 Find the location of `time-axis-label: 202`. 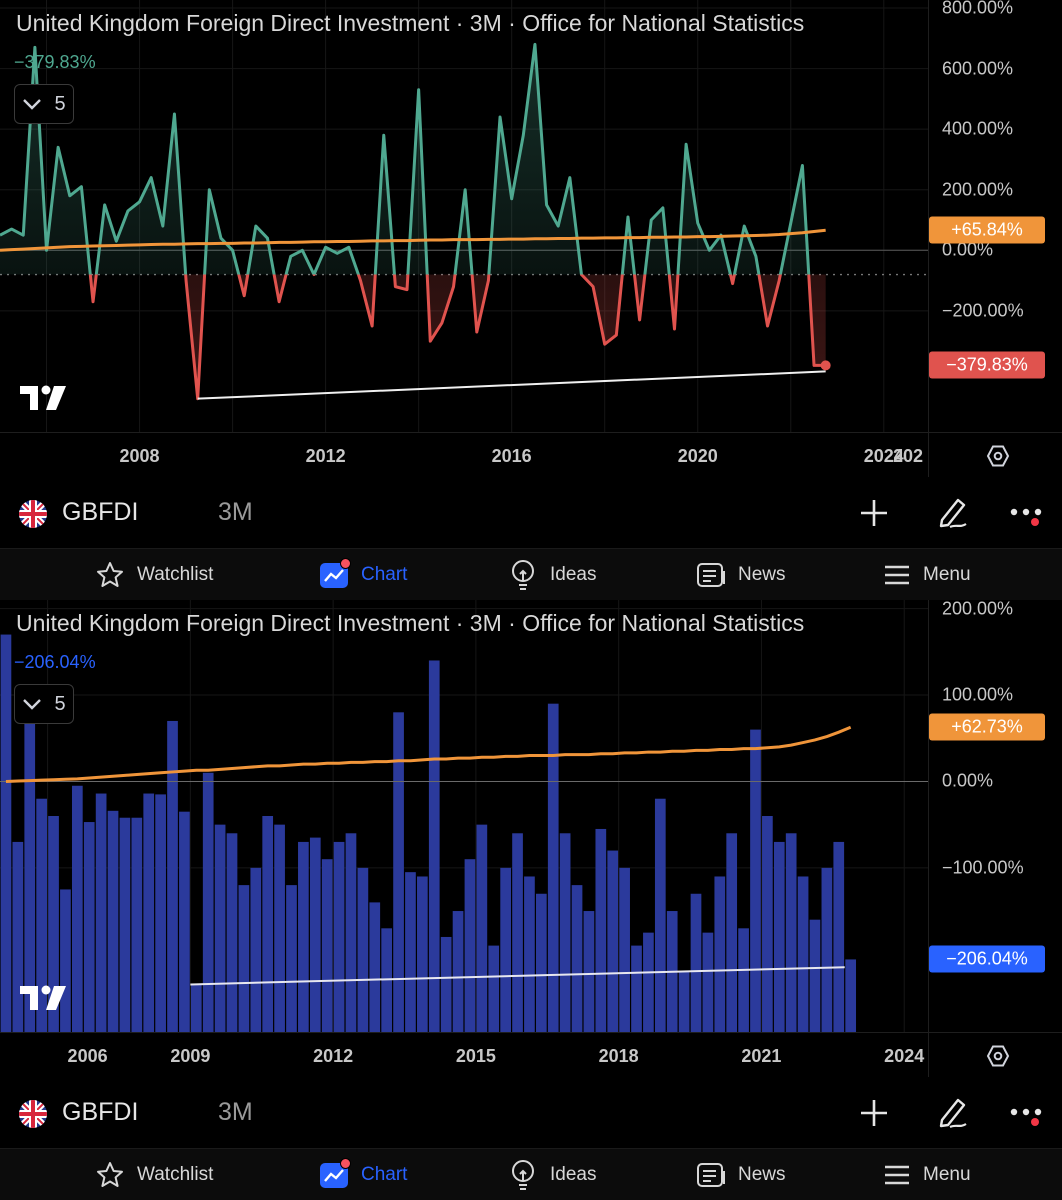

time-axis-label: 202 is located at coordinates (908, 456).